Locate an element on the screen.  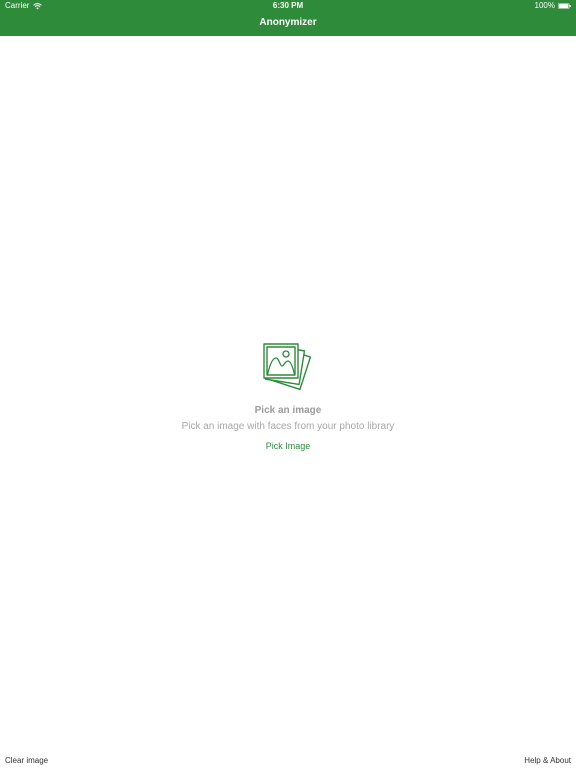
bottom-toolbar: Clear image Help & About is located at coordinates (288, 761).